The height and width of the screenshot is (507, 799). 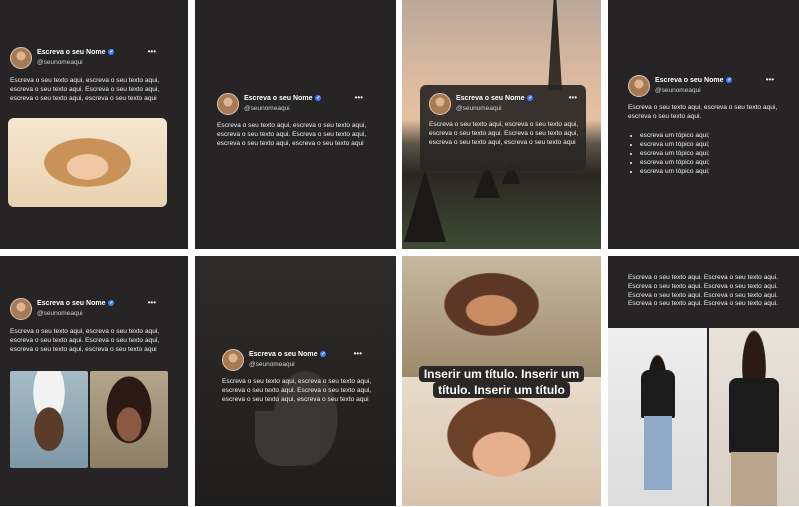 What do you see at coordinates (129, 419) in the screenshot?
I see `post-photo-right` at bounding box center [129, 419].